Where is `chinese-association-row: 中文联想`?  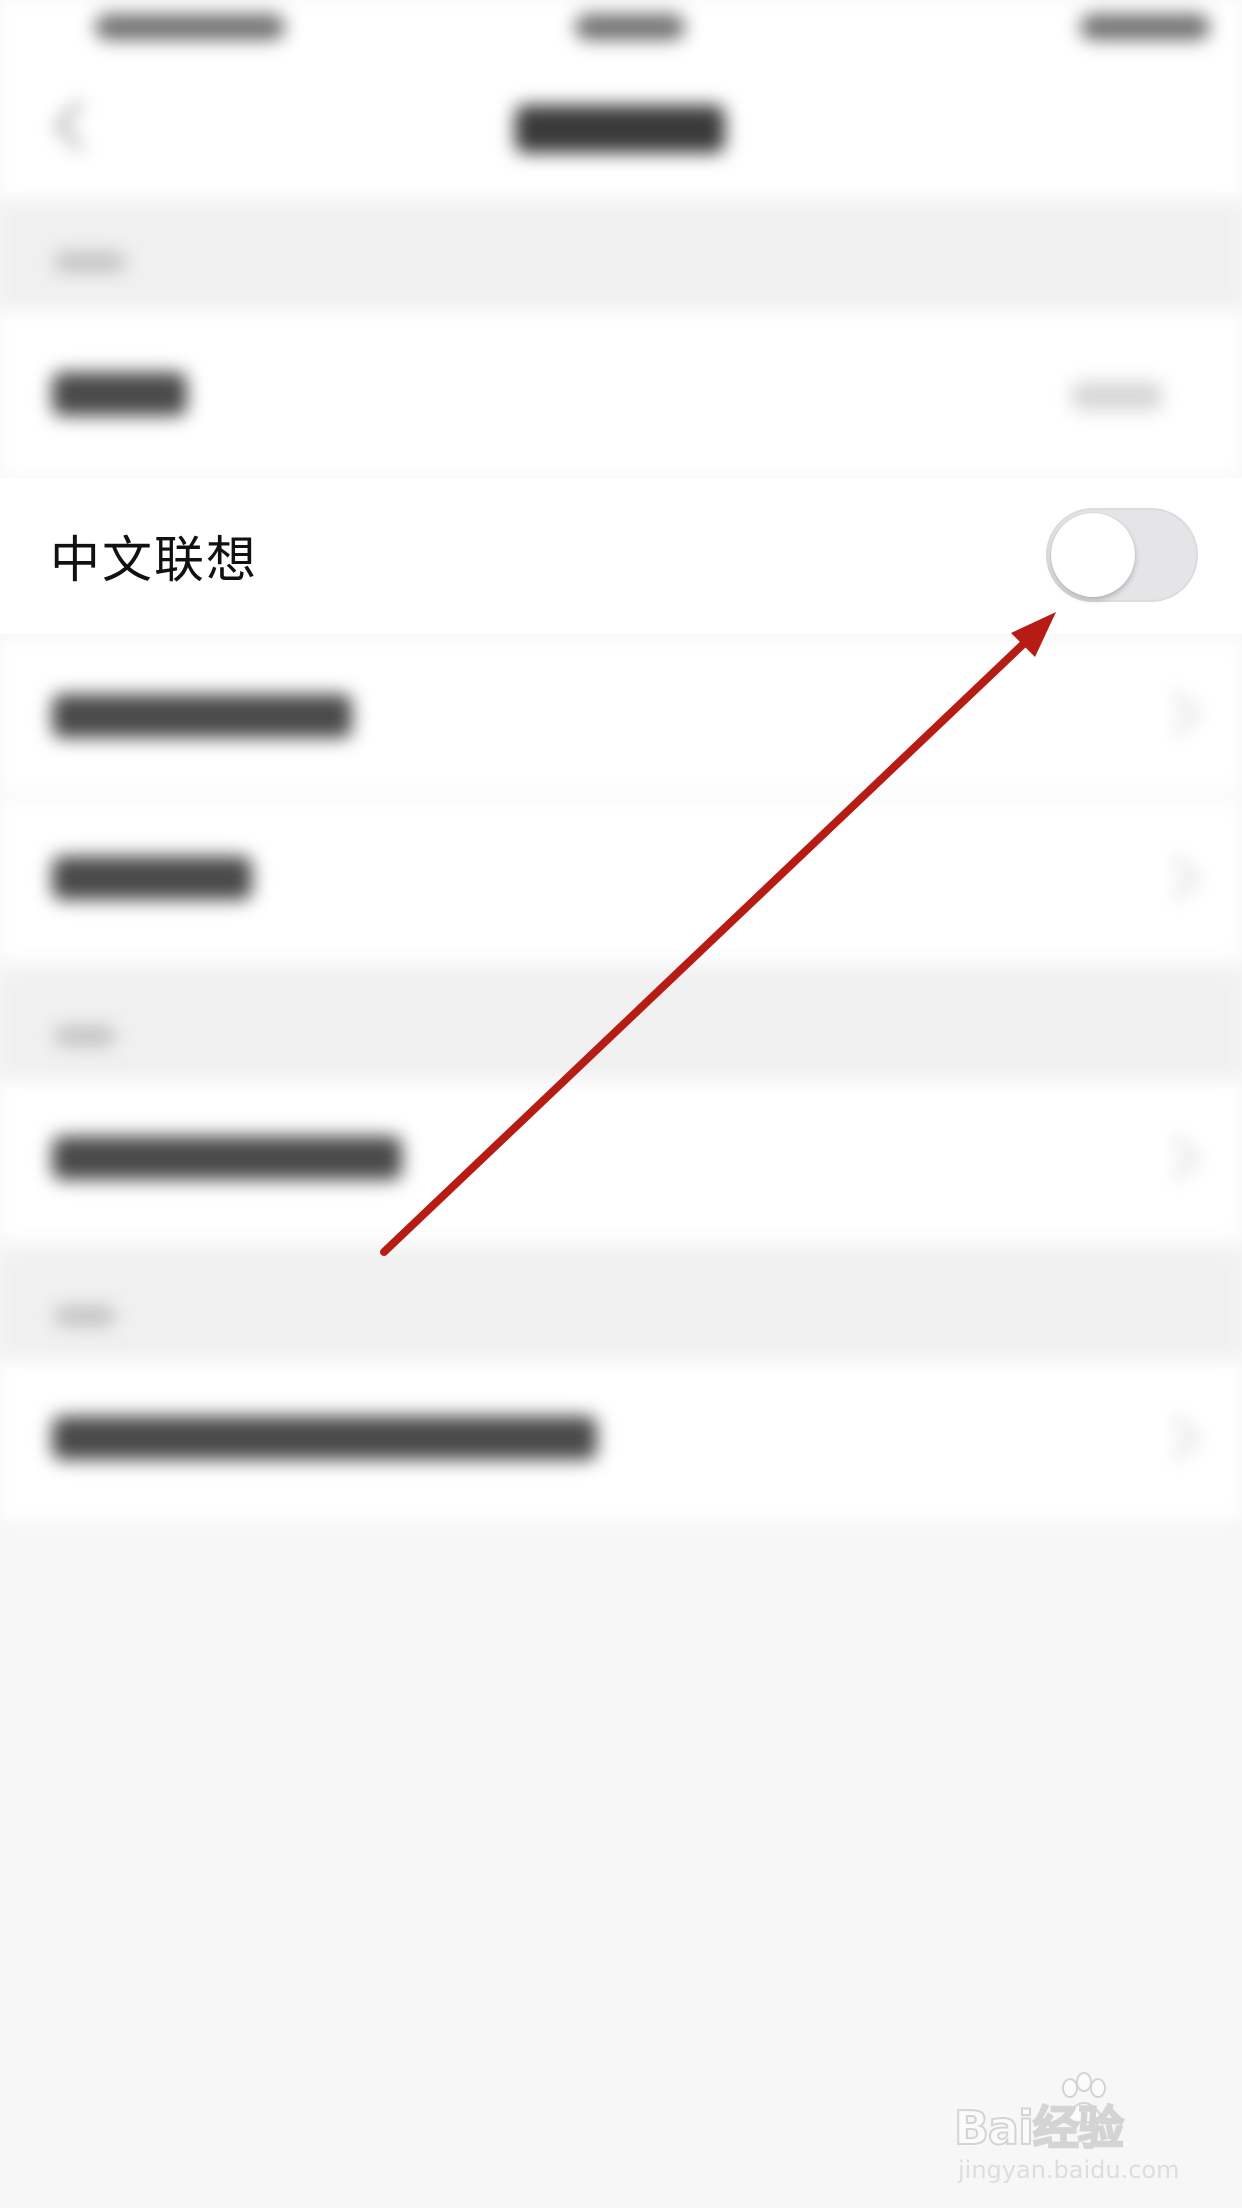 chinese-association-row: 中文联想 is located at coordinates (621, 556).